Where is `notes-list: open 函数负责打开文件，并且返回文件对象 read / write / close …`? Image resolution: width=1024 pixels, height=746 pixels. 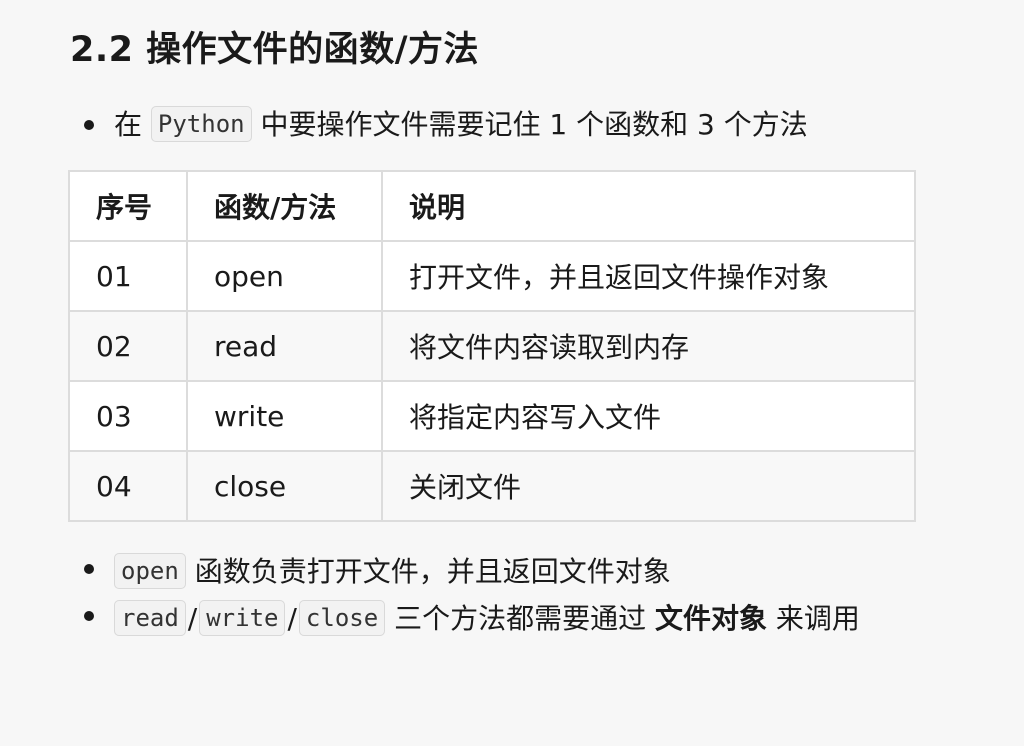 notes-list: open 函数负责打开文件，并且返回文件对象 read / write / close … is located at coordinates (512, 595).